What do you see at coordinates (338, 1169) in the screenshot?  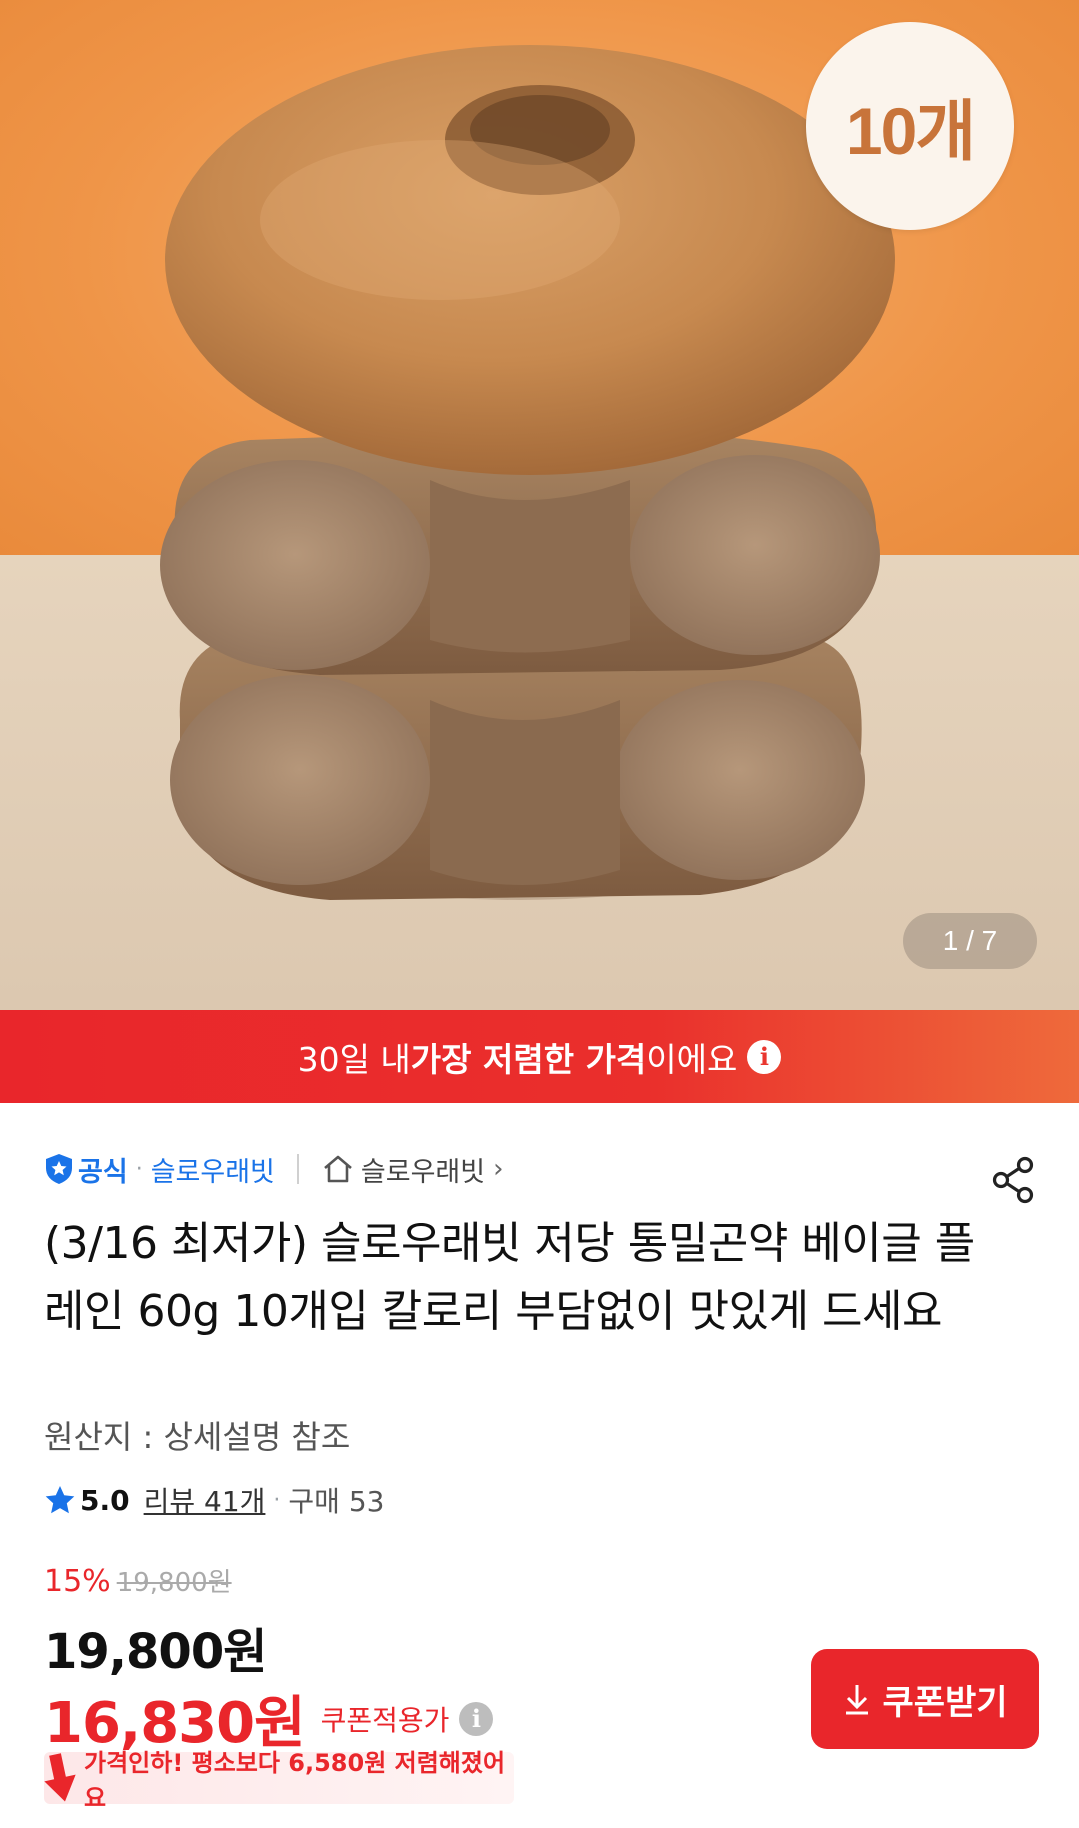 I see `home-icon` at bounding box center [338, 1169].